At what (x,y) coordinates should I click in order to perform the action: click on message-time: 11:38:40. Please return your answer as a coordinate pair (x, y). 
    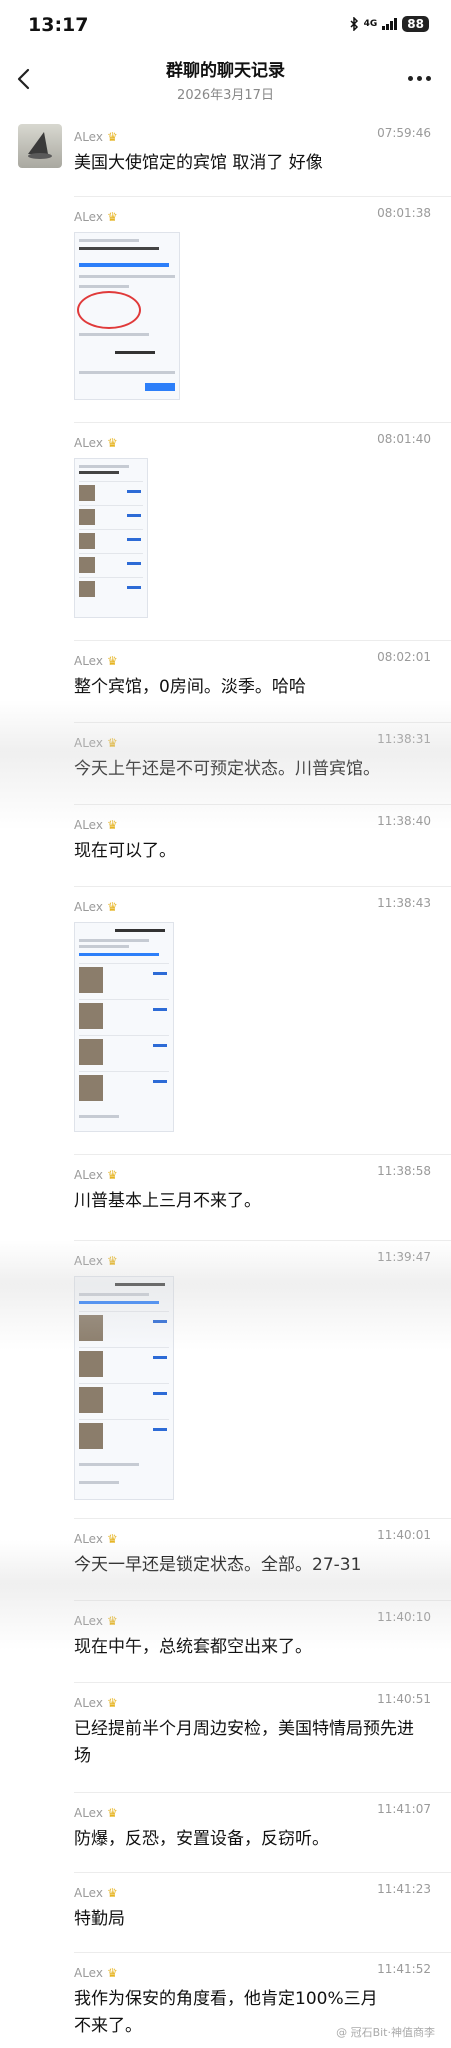
    Looking at the image, I should click on (404, 821).